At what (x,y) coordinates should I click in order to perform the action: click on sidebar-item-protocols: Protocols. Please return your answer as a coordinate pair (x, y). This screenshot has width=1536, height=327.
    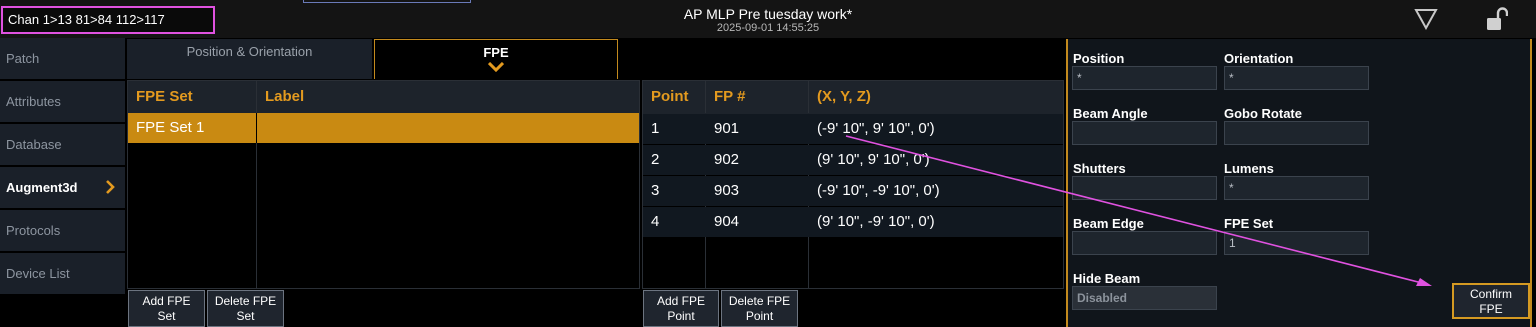
    Looking at the image, I should click on (62, 230).